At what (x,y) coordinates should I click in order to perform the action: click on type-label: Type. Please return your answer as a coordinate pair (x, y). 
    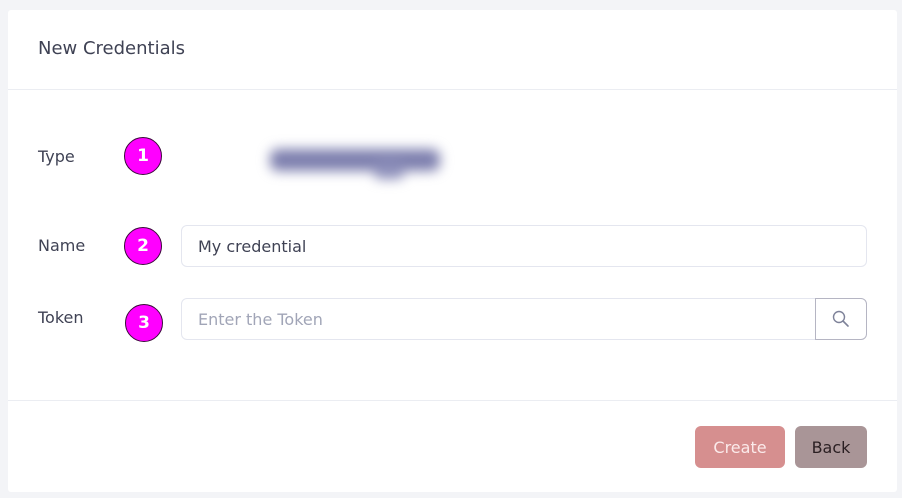
    Looking at the image, I should click on (56, 156).